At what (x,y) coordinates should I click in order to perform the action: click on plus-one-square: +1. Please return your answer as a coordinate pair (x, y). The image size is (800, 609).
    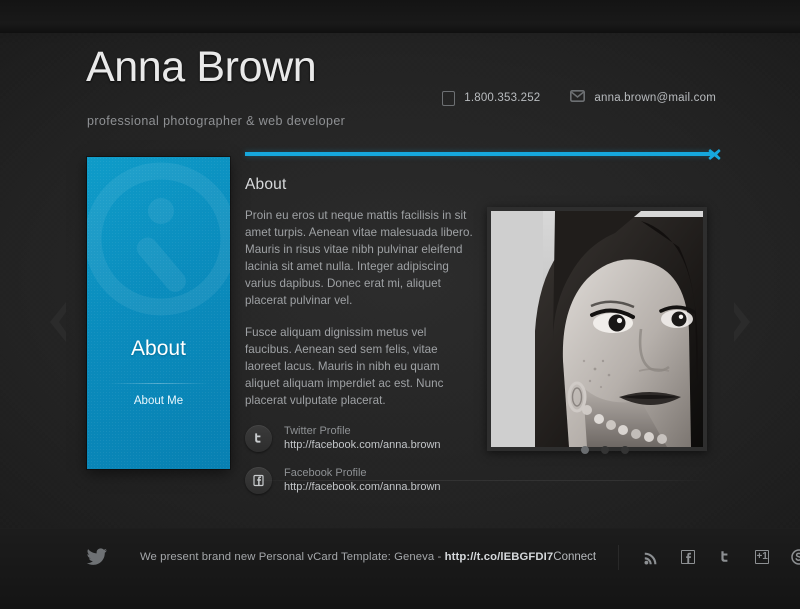
    Looking at the image, I should click on (762, 557).